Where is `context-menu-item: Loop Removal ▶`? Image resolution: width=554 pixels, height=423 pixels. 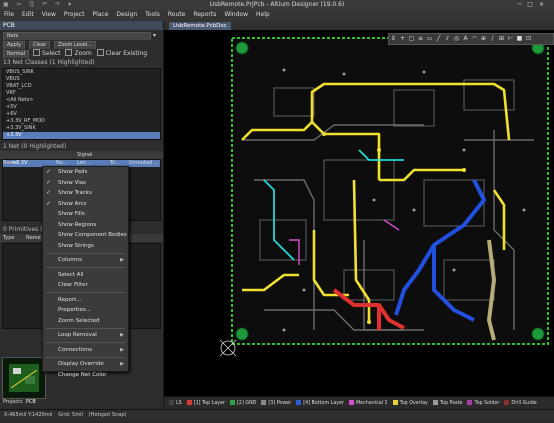 context-menu-item: Loop Removal ▶ is located at coordinates (85, 335).